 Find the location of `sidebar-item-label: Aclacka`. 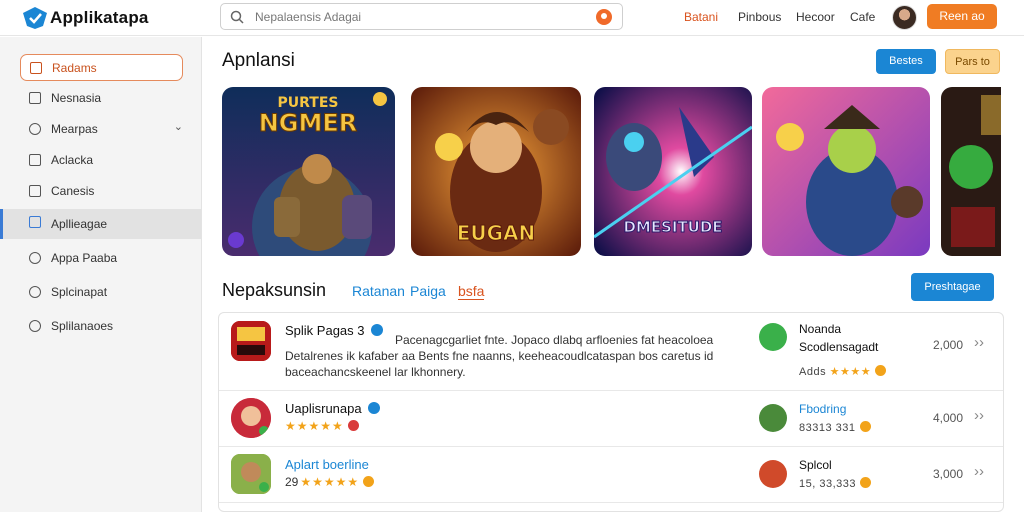

sidebar-item-label: Aclacka is located at coordinates (72, 160).